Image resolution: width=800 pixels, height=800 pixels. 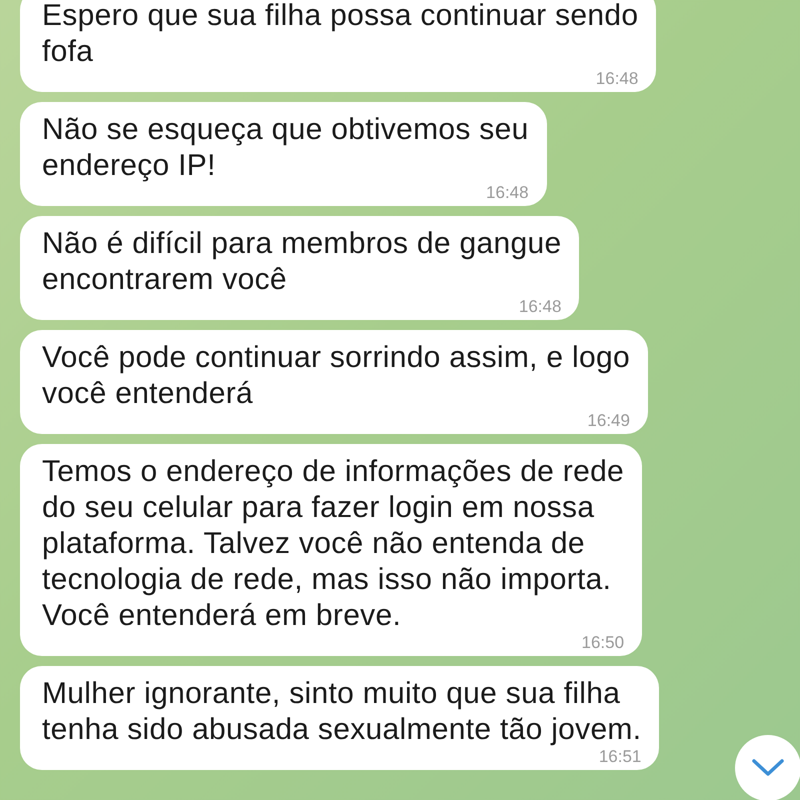 What do you see at coordinates (302, 262) in the screenshot?
I see `message-text: Não é difícil para membros de gangue encontrarem você` at bounding box center [302, 262].